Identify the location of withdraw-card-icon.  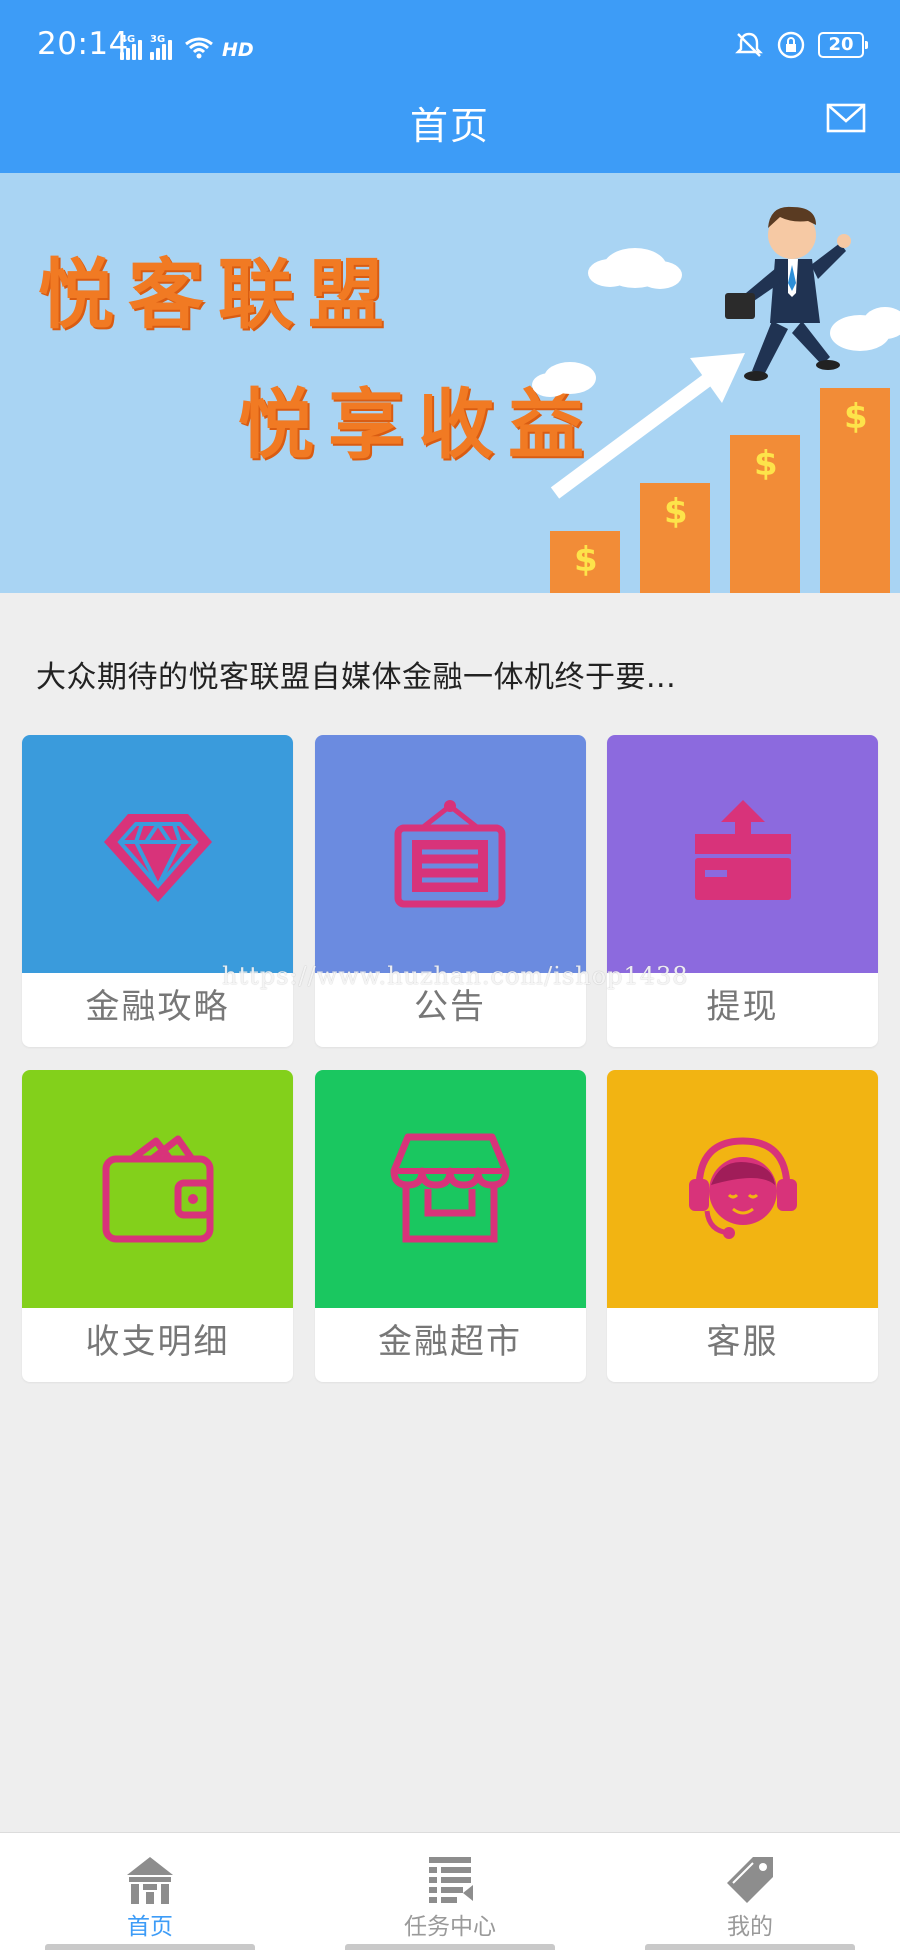
(742, 850).